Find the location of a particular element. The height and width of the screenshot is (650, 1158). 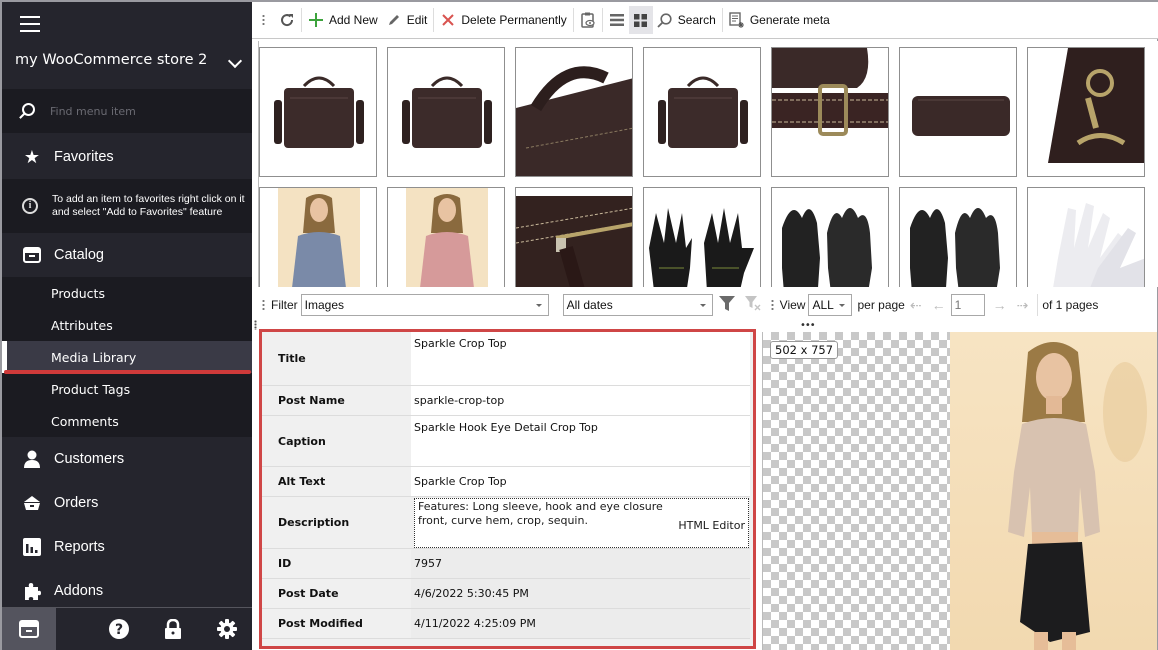

date-filter-select: All dates is located at coordinates (637, 305).